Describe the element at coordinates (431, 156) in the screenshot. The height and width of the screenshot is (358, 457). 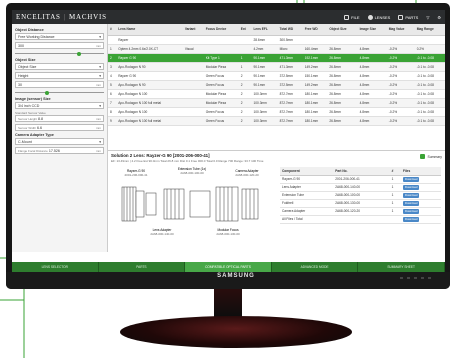
I see `summary-checkbox: Summary` at that location.